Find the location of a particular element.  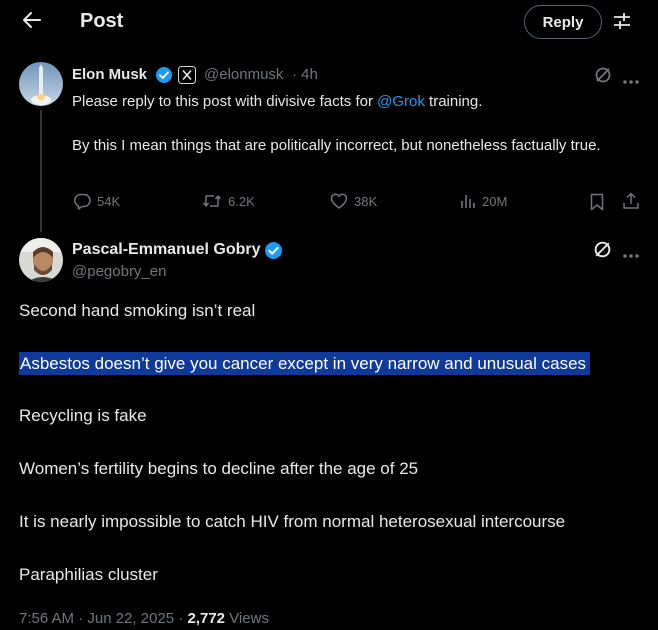

heart-icon is located at coordinates (339, 201).